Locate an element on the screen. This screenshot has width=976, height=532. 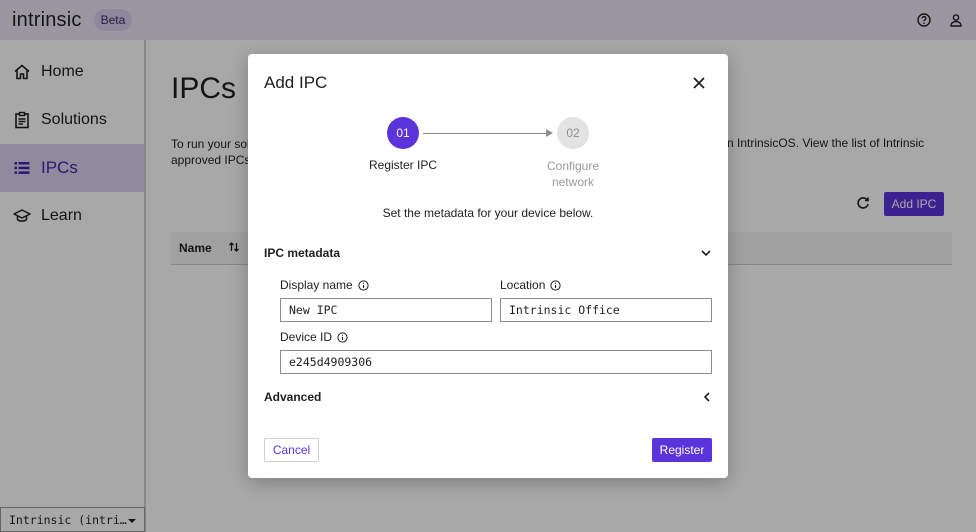
advanced-section-toggle: Advanced is located at coordinates (488, 397).